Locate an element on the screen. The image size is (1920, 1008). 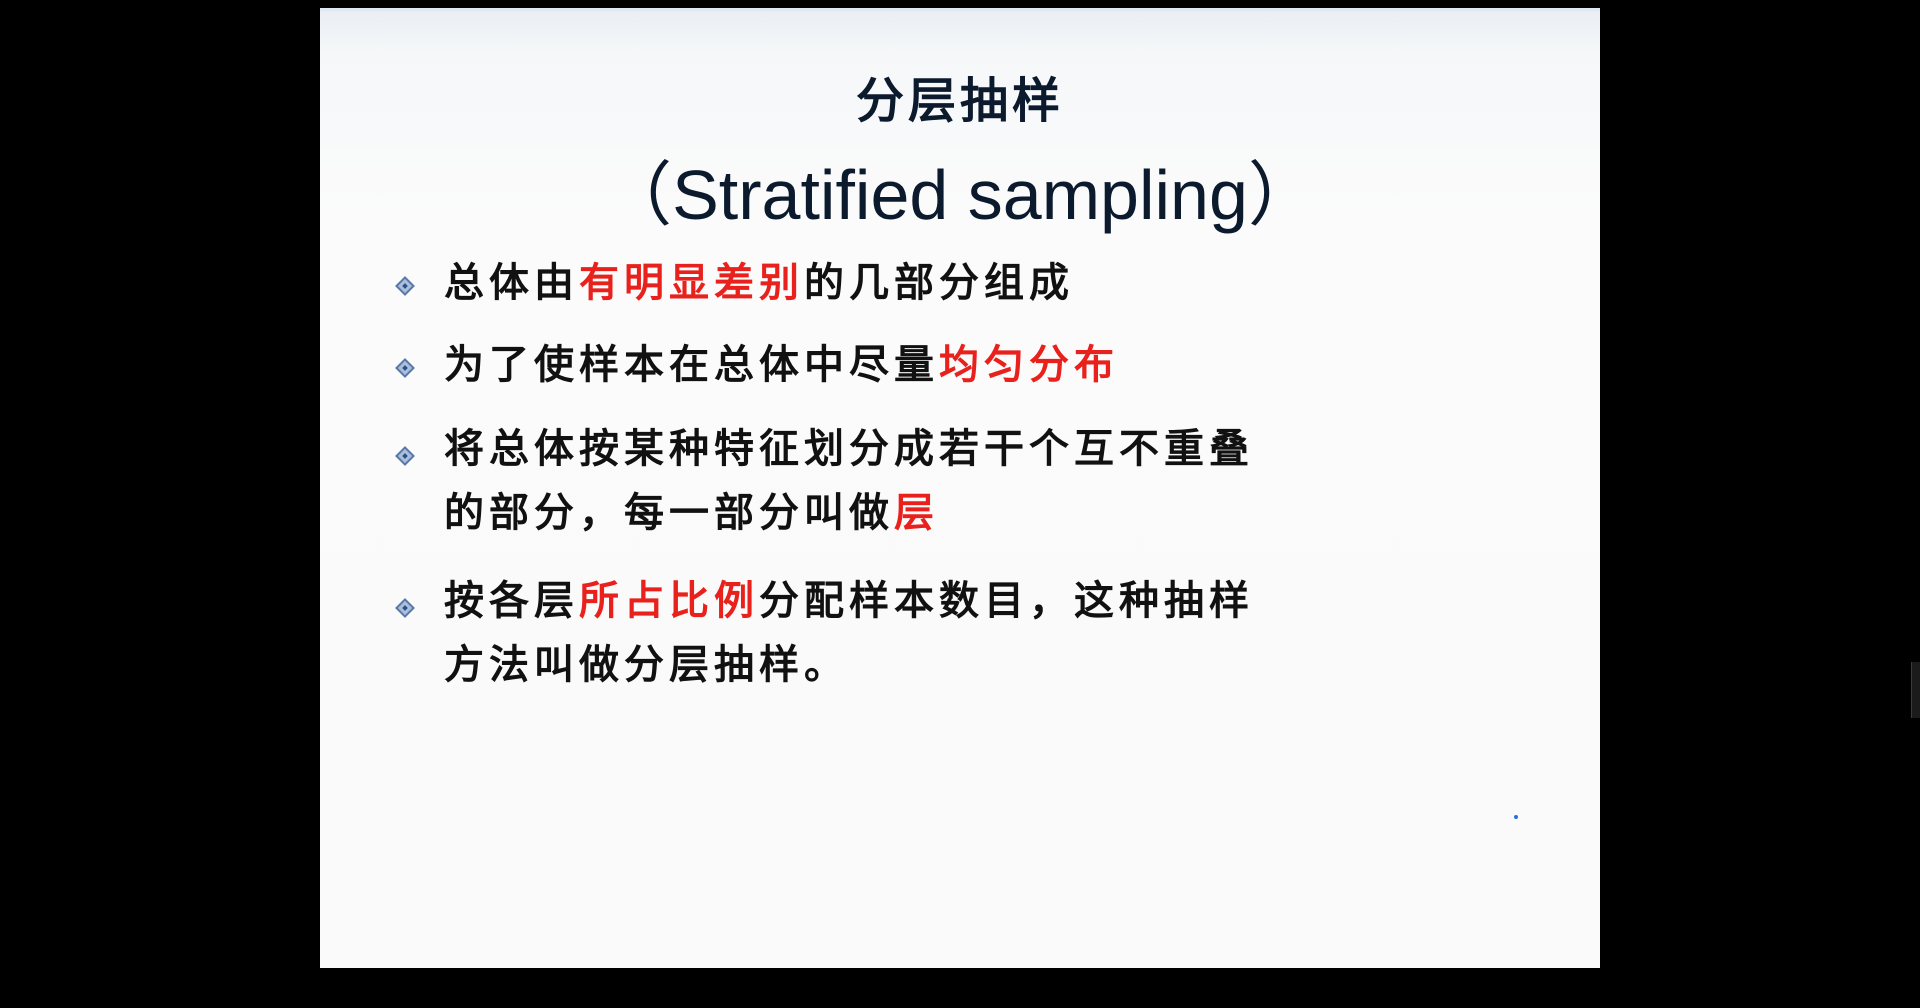
slide-title: 分层抽样 is located at coordinates (959, 101).